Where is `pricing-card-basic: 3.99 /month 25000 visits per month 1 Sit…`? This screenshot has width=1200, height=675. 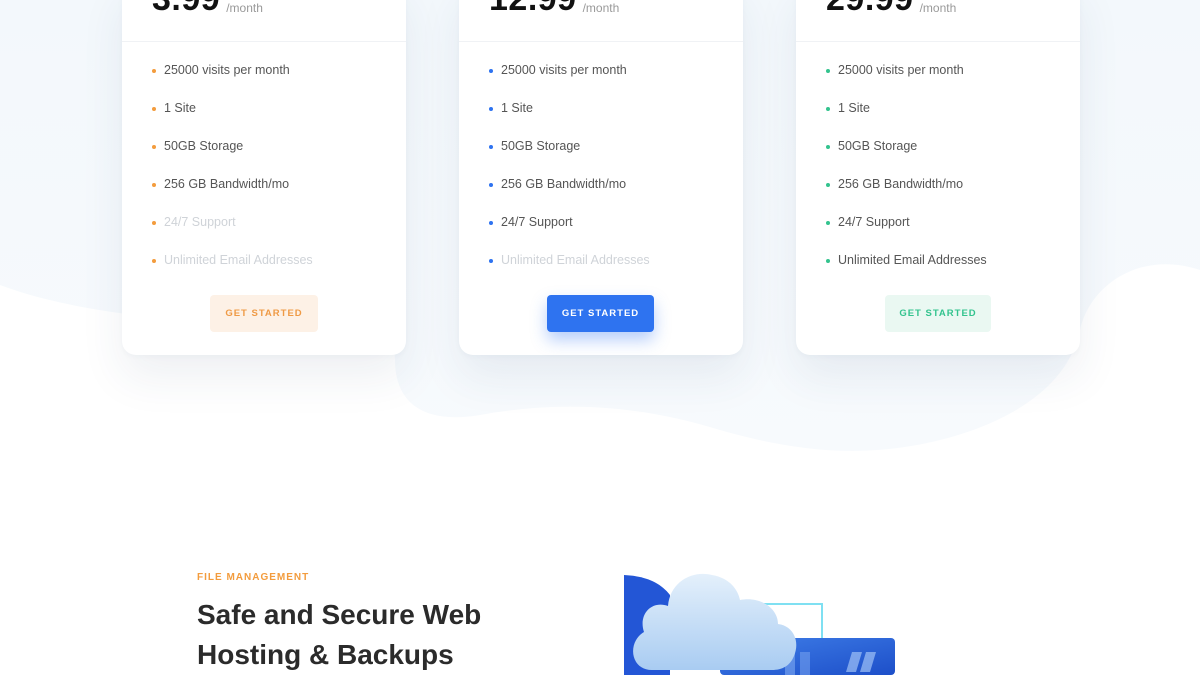 pricing-card-basic: 3.99 /month 25000 visits per month 1 Sit… is located at coordinates (264, 177).